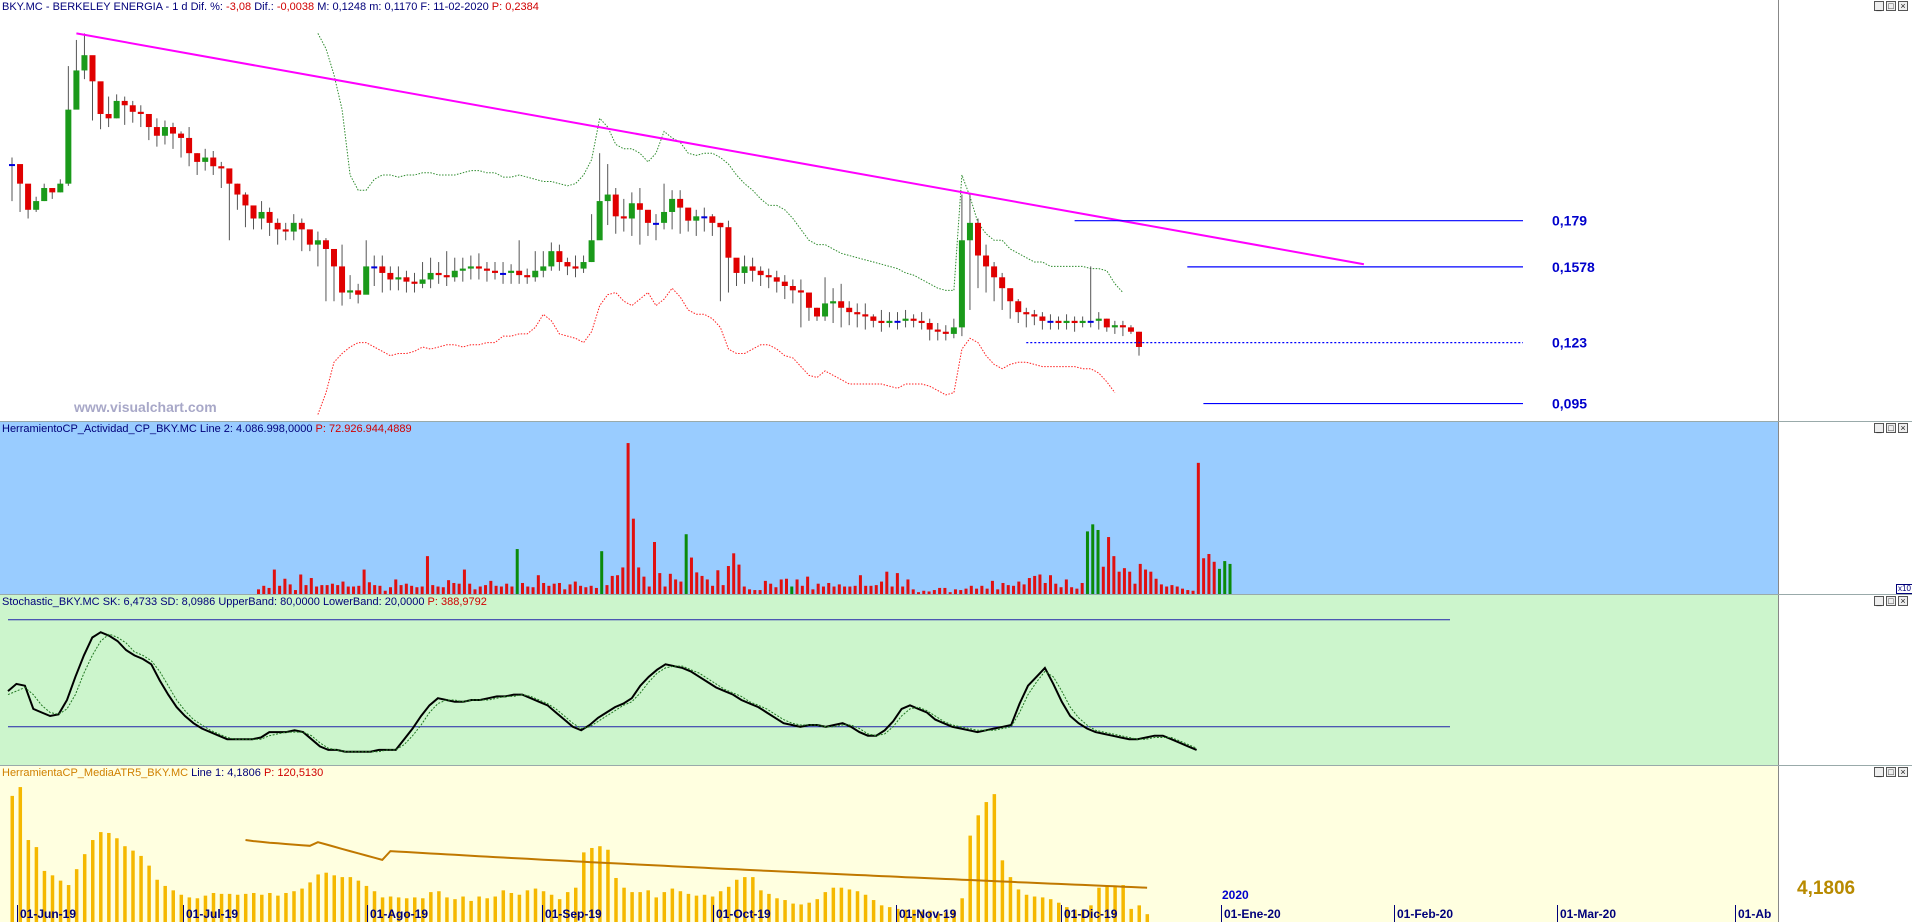  Describe the element at coordinates (22, 7) in the screenshot. I see `symbol-label: BKY.MC` at that location.